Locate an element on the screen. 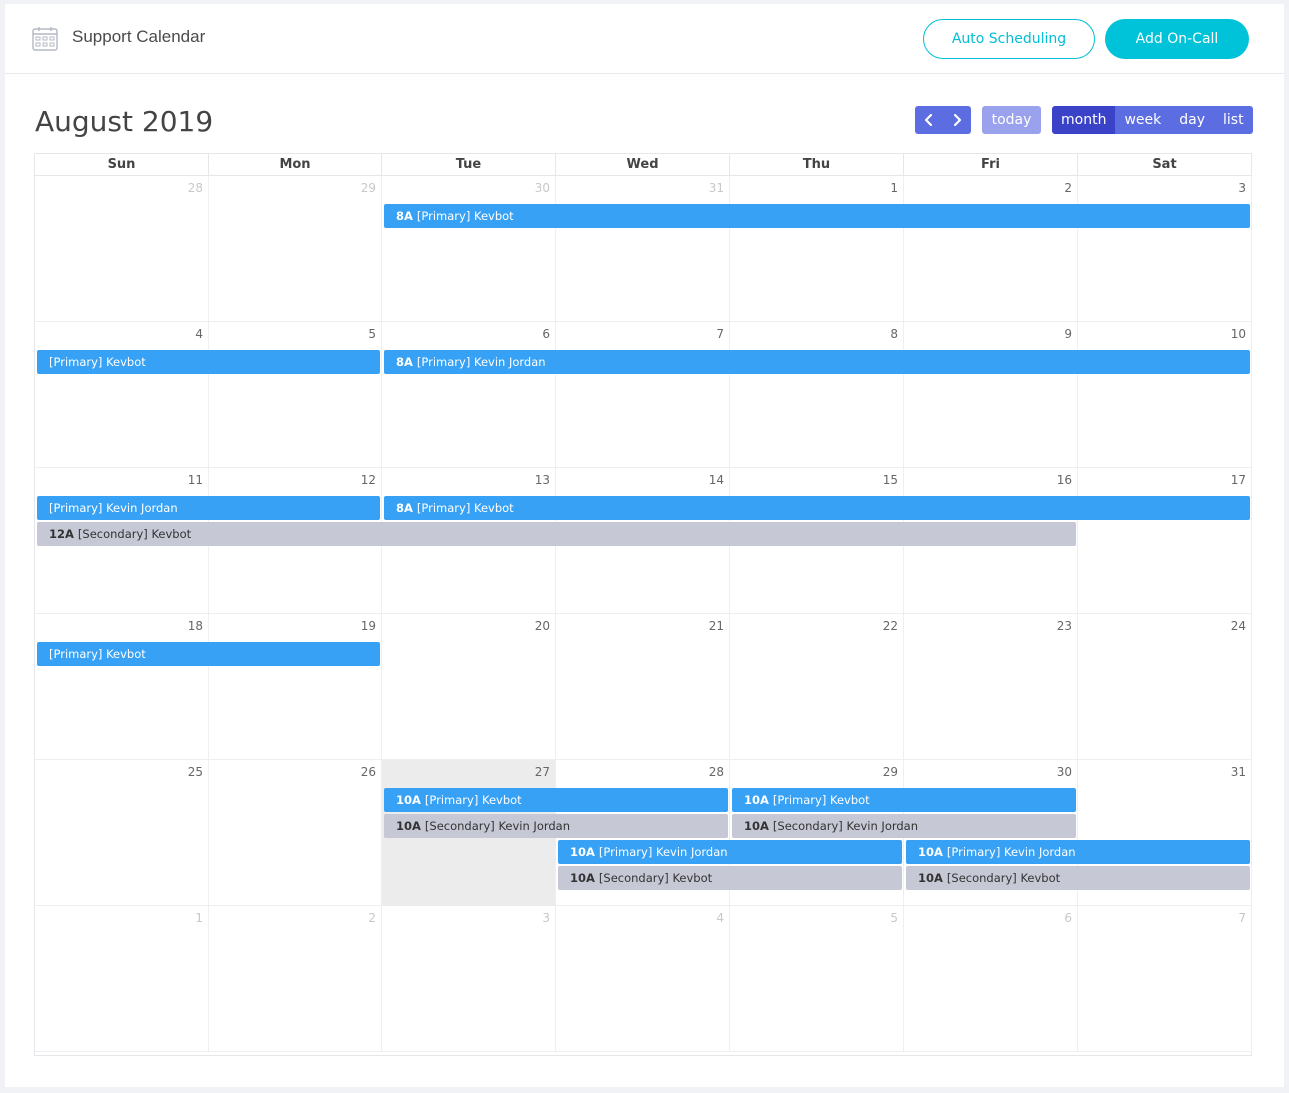 This screenshot has width=1289, height=1093. add-oncall-button: Add On-Call is located at coordinates (1177, 39).